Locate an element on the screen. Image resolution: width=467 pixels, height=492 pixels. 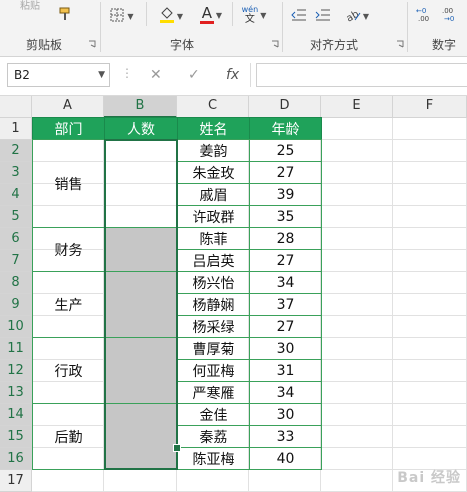
age-cell: 33 is located at coordinates (285, 436).